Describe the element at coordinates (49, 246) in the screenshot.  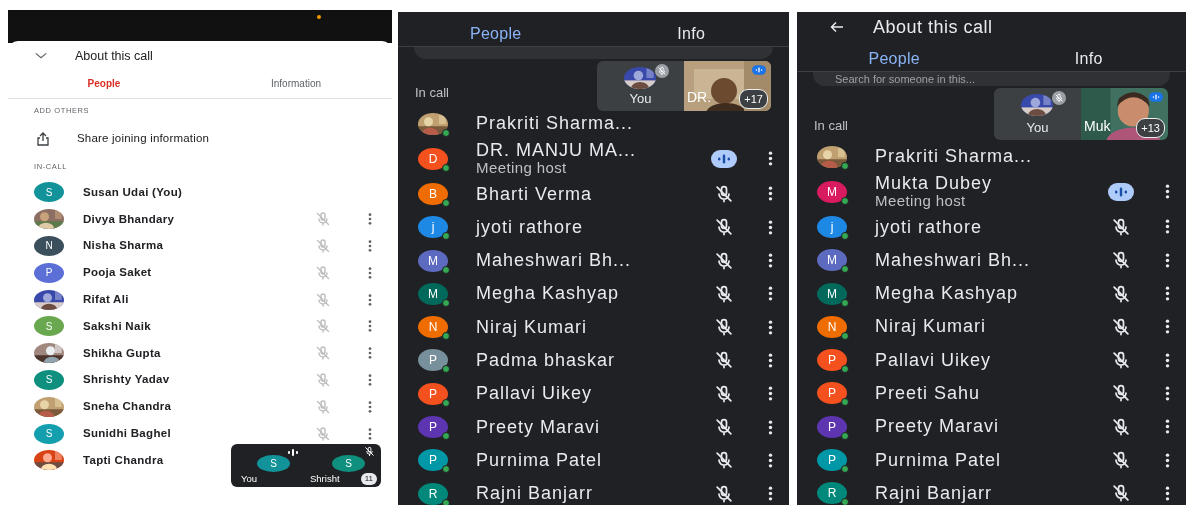
I see `avatar: N` at that location.